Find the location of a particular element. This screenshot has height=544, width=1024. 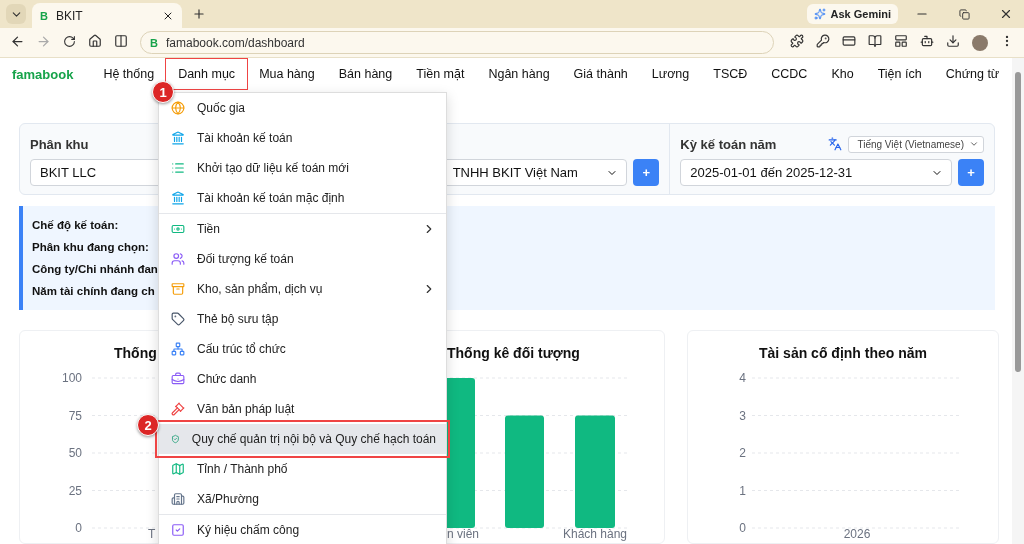

profile-avatar is located at coordinates (980, 42).